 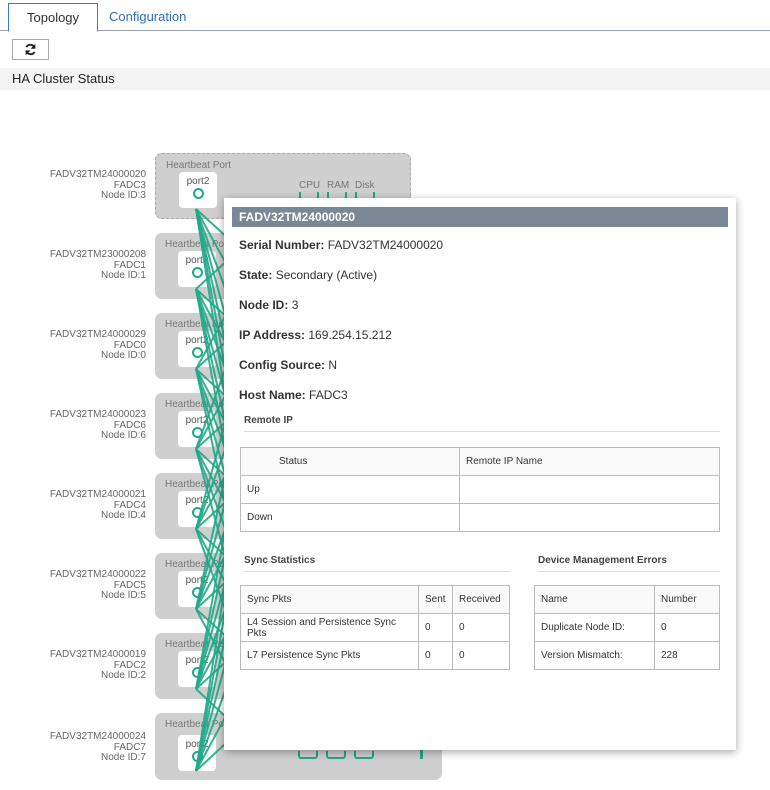 I want to click on field-value: FADC3, so click(x=328, y=395).